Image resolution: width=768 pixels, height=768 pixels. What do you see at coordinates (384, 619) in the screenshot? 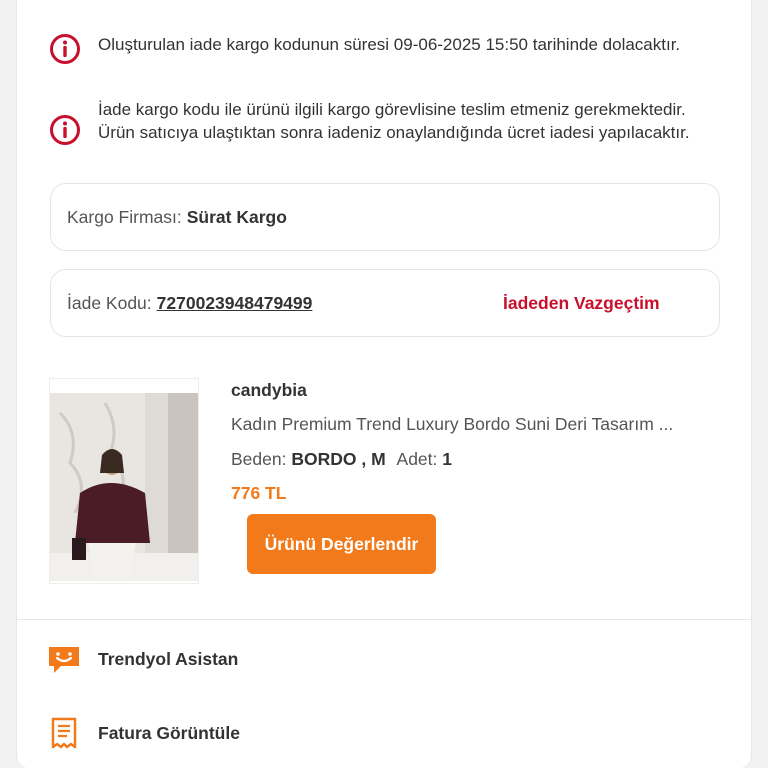
I see `section-divider` at bounding box center [384, 619].